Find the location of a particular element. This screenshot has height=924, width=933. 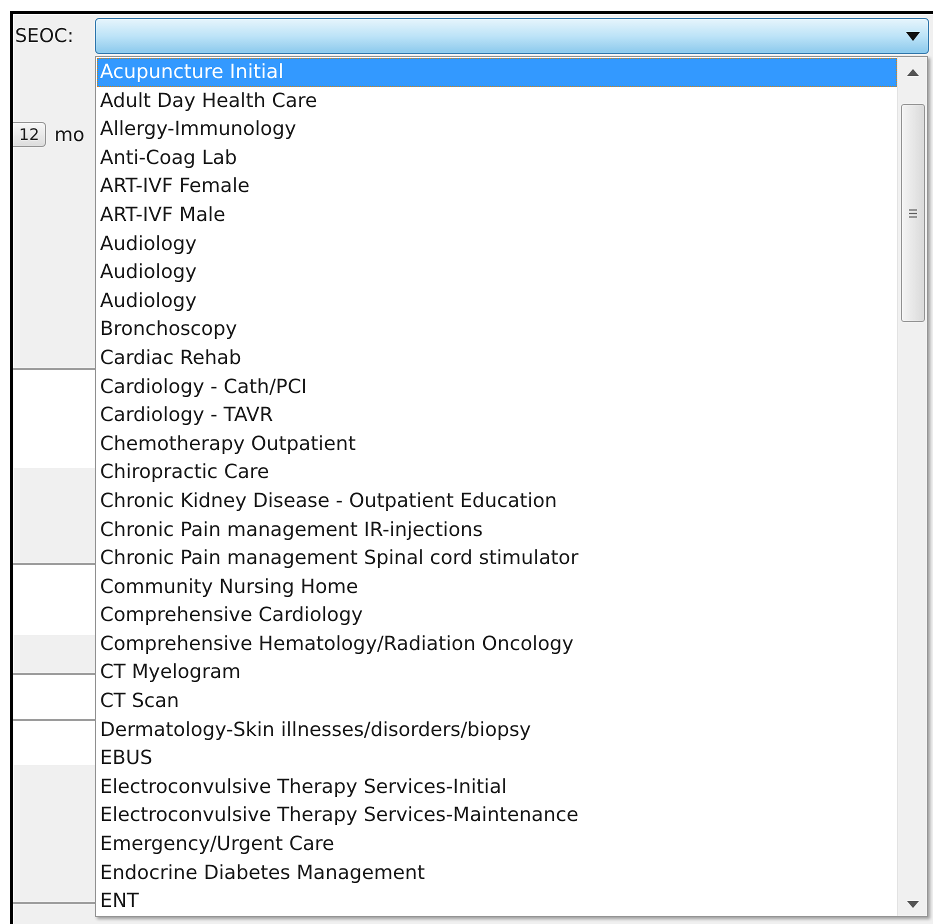

scroll-up-icon is located at coordinates (912, 72).